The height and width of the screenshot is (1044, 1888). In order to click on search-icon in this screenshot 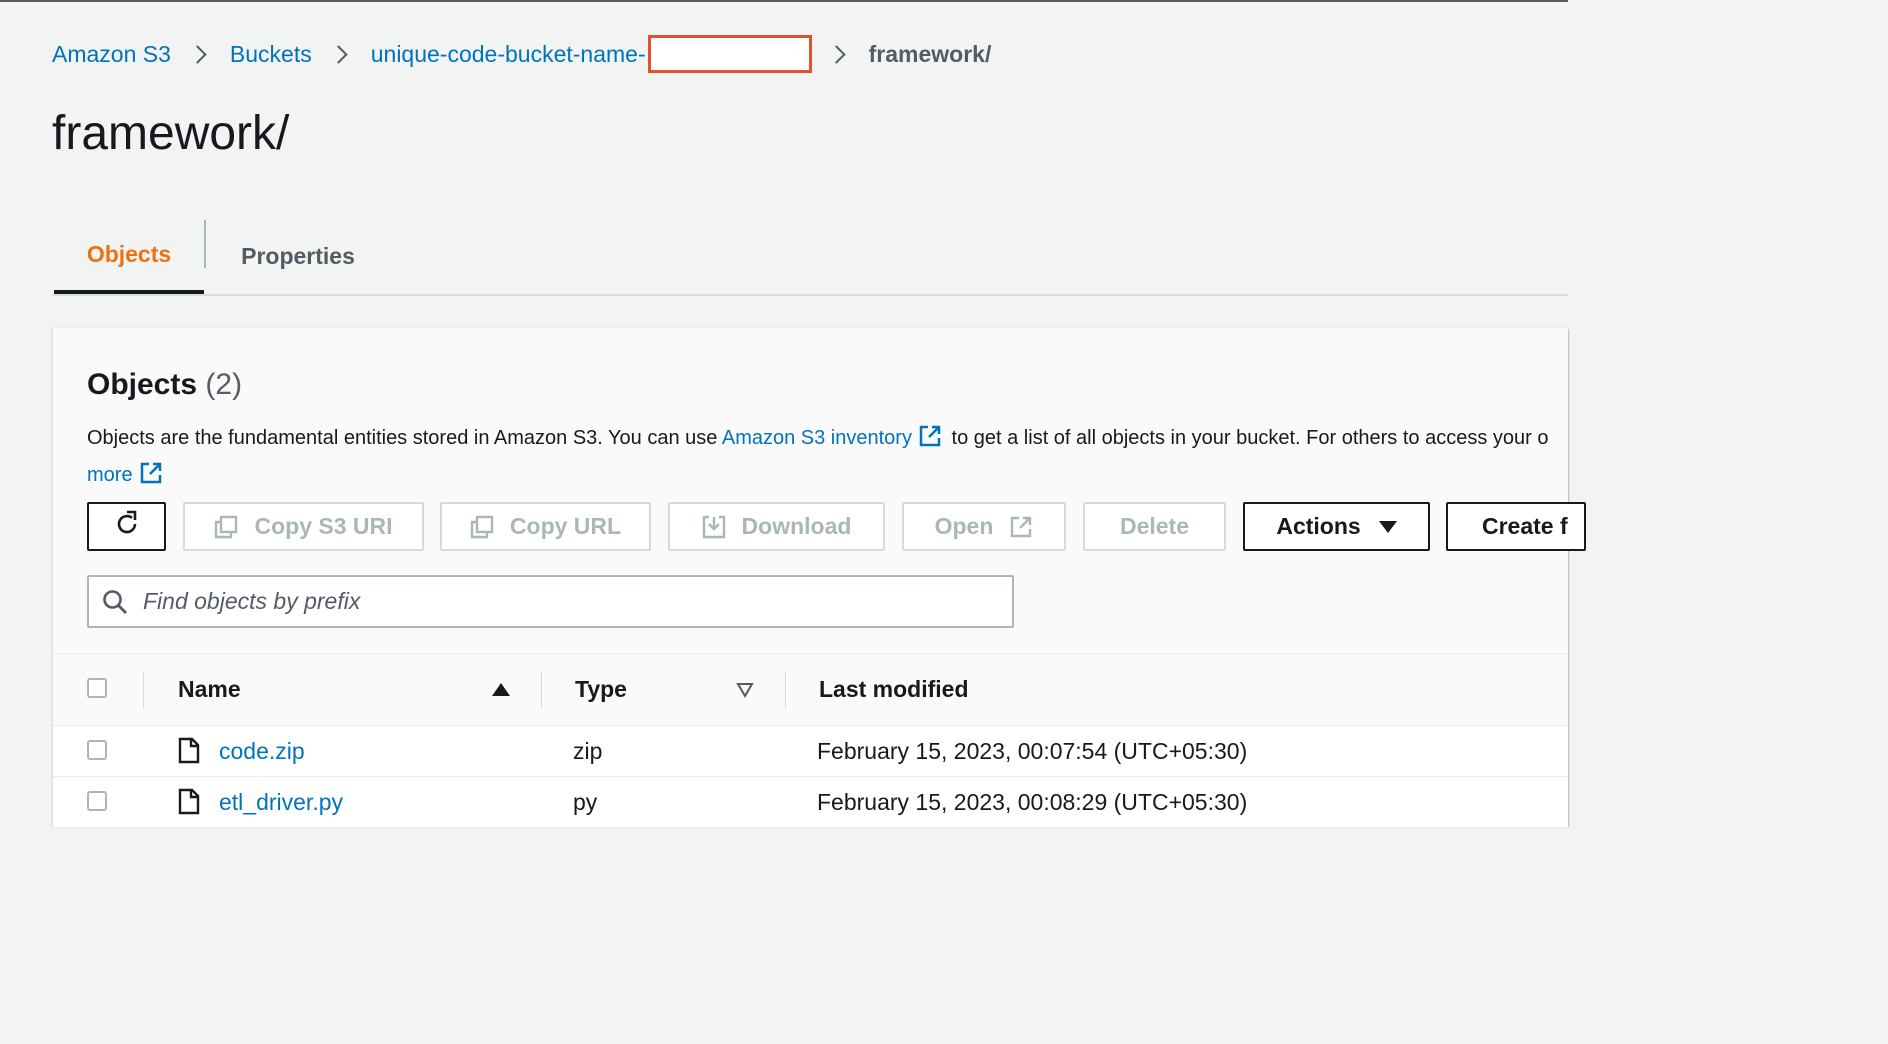, I will do `click(115, 602)`.